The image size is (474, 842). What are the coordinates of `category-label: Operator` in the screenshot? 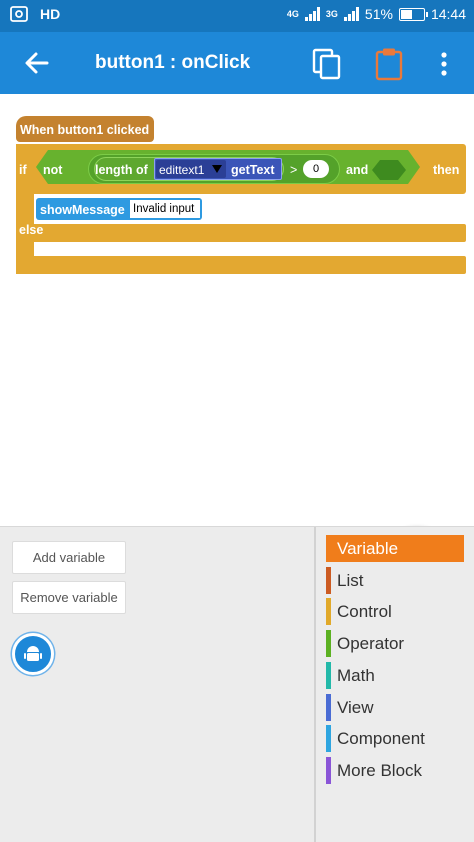 It's located at (371, 643).